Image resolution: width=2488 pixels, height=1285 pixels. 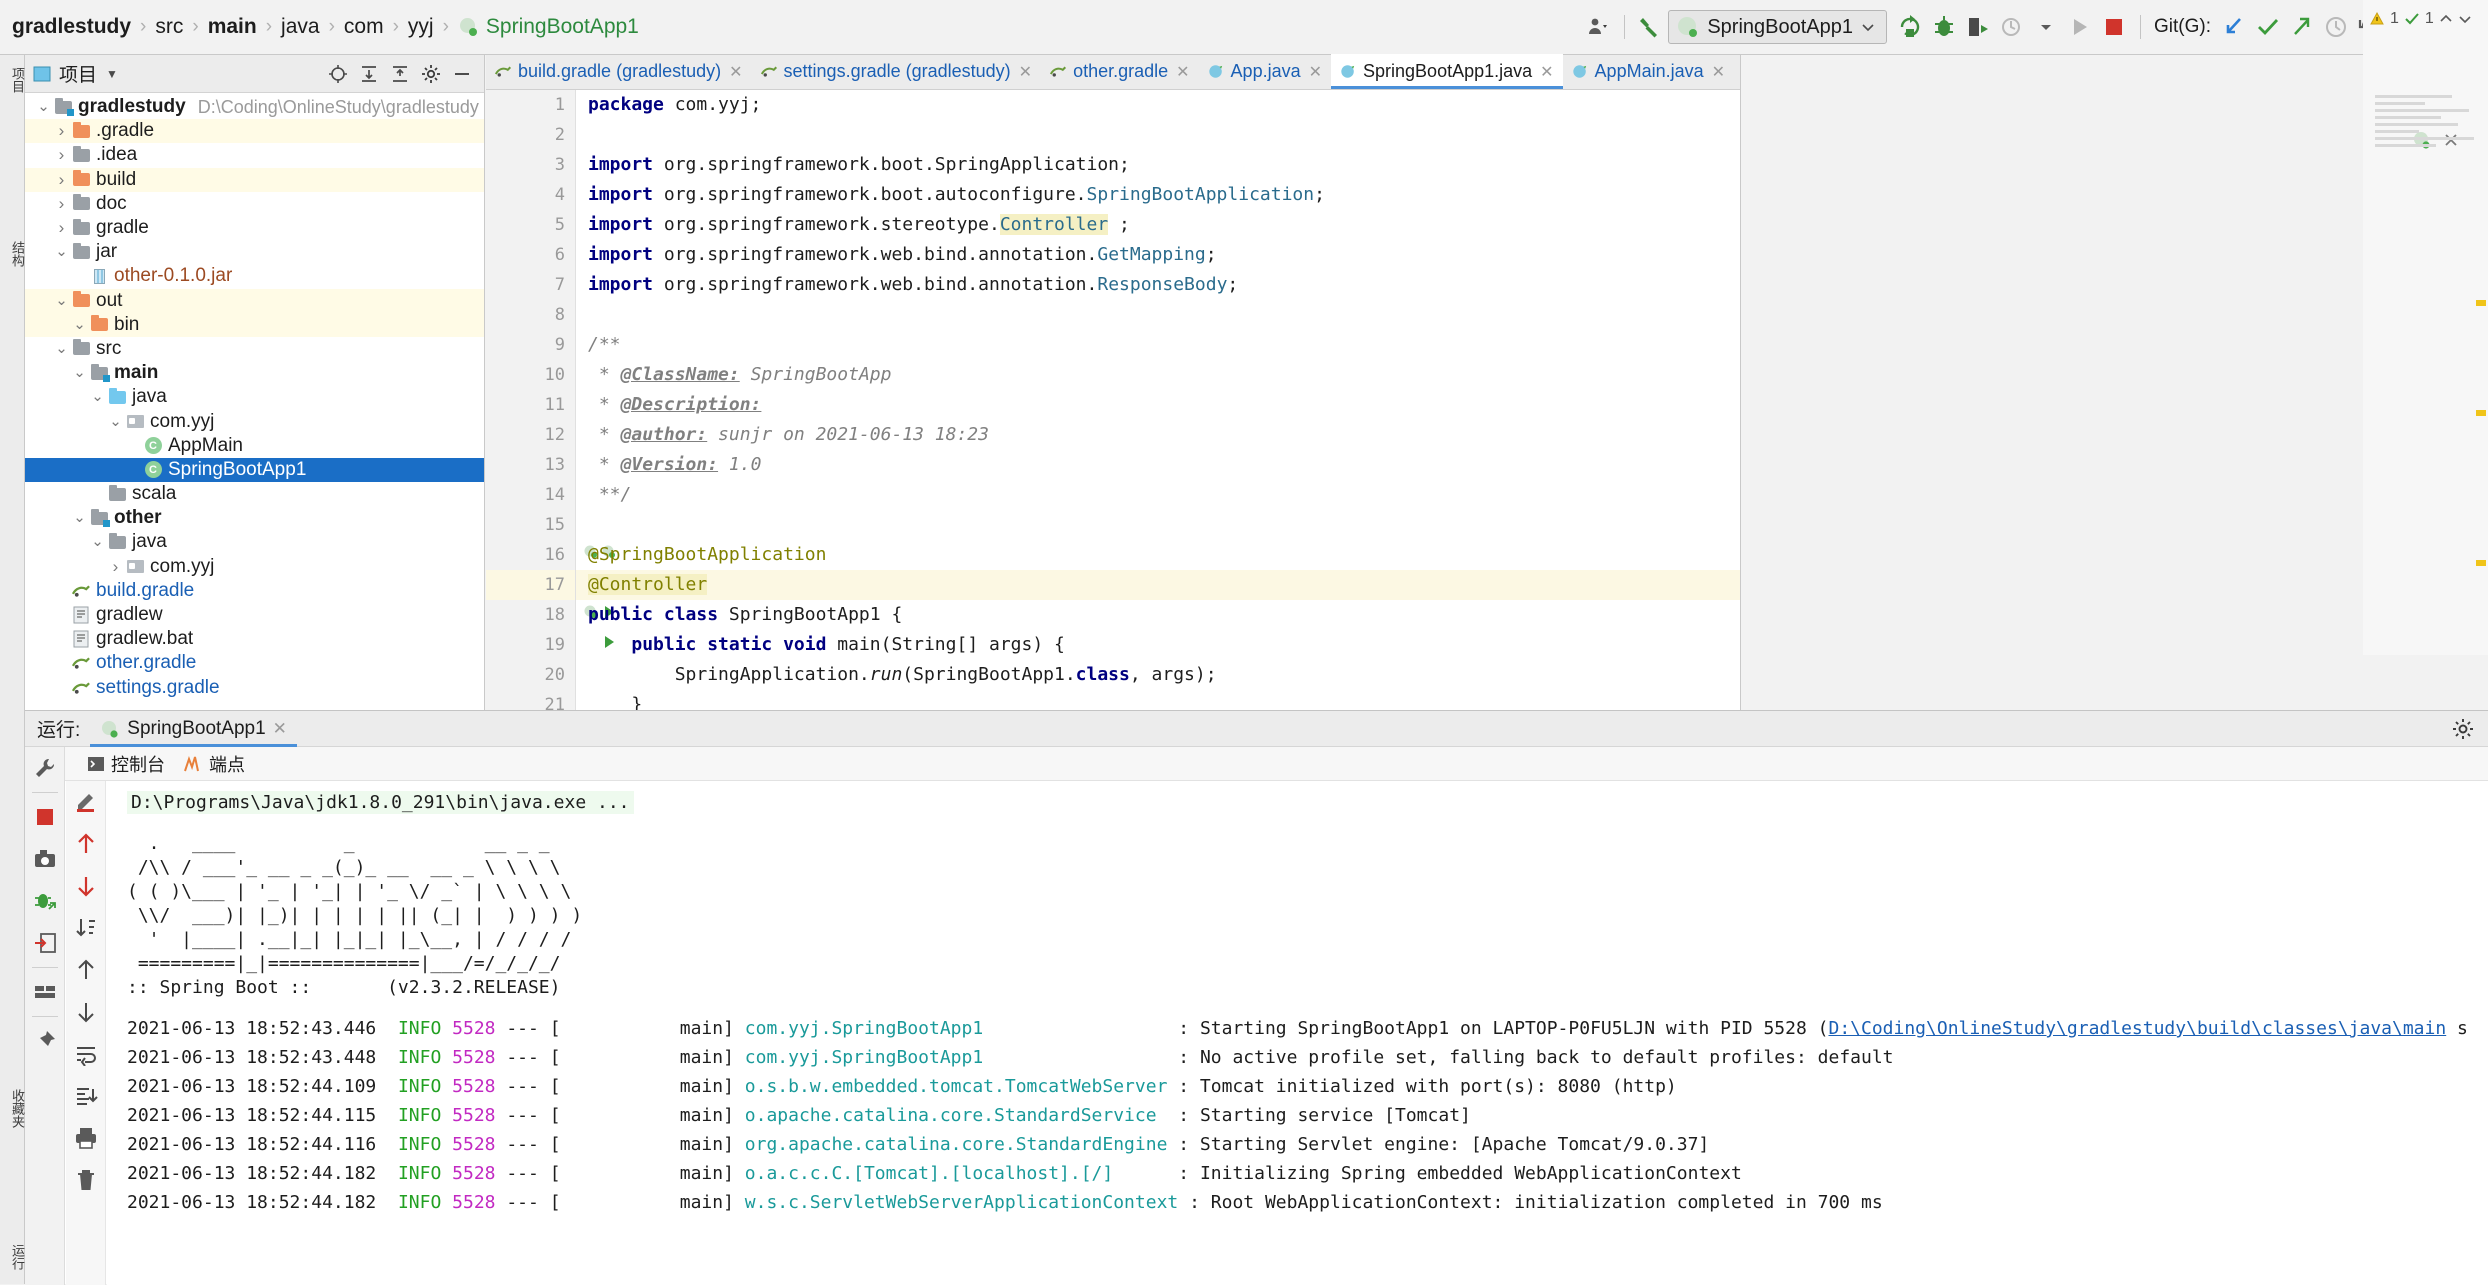 I want to click on breadcrumb-item-gradlestudy: gradlestudy, so click(x=71, y=27).